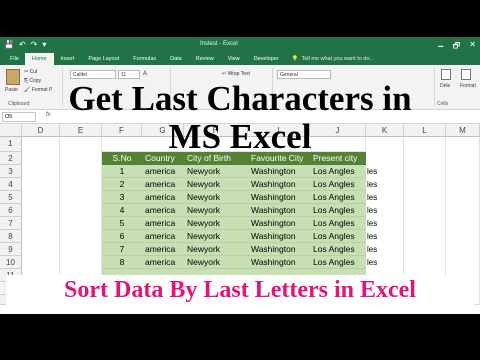  I want to click on row-header-6: 6, so click(11, 210).